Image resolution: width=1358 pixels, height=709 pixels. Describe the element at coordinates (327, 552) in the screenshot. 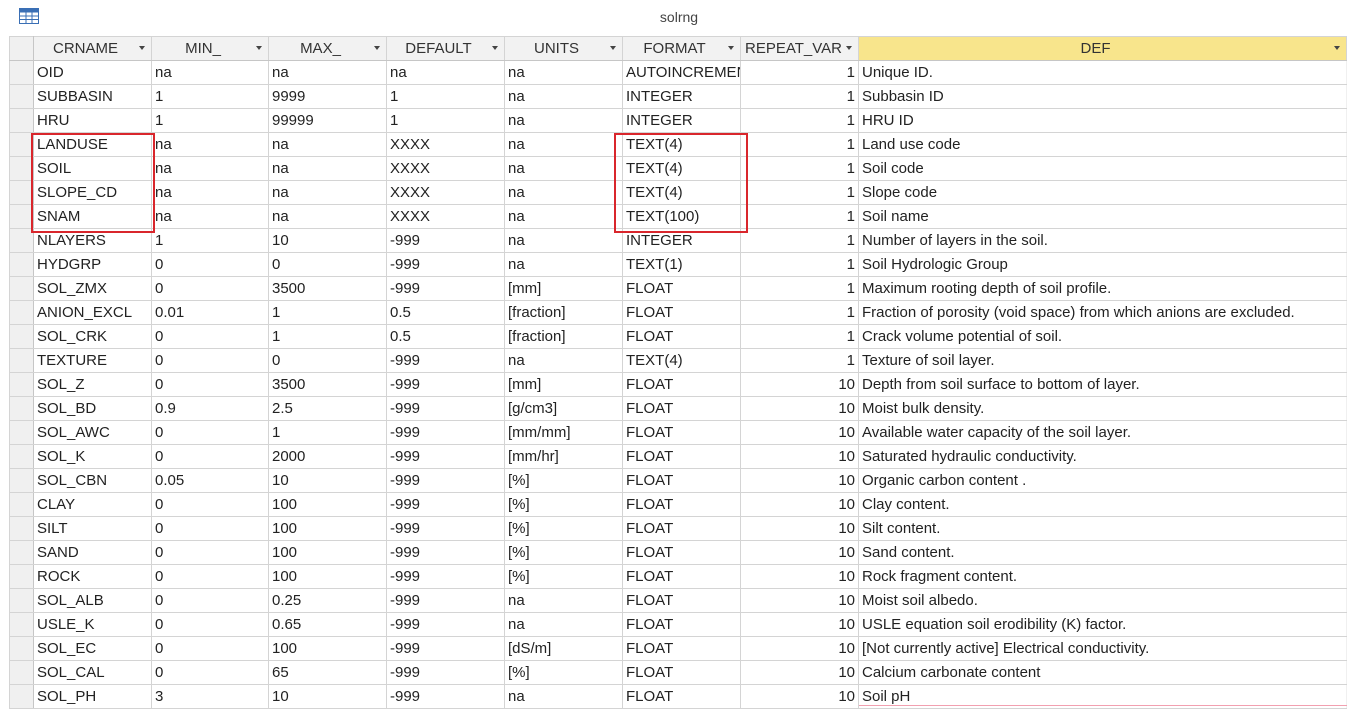

I see `cell-max: 100` at that location.